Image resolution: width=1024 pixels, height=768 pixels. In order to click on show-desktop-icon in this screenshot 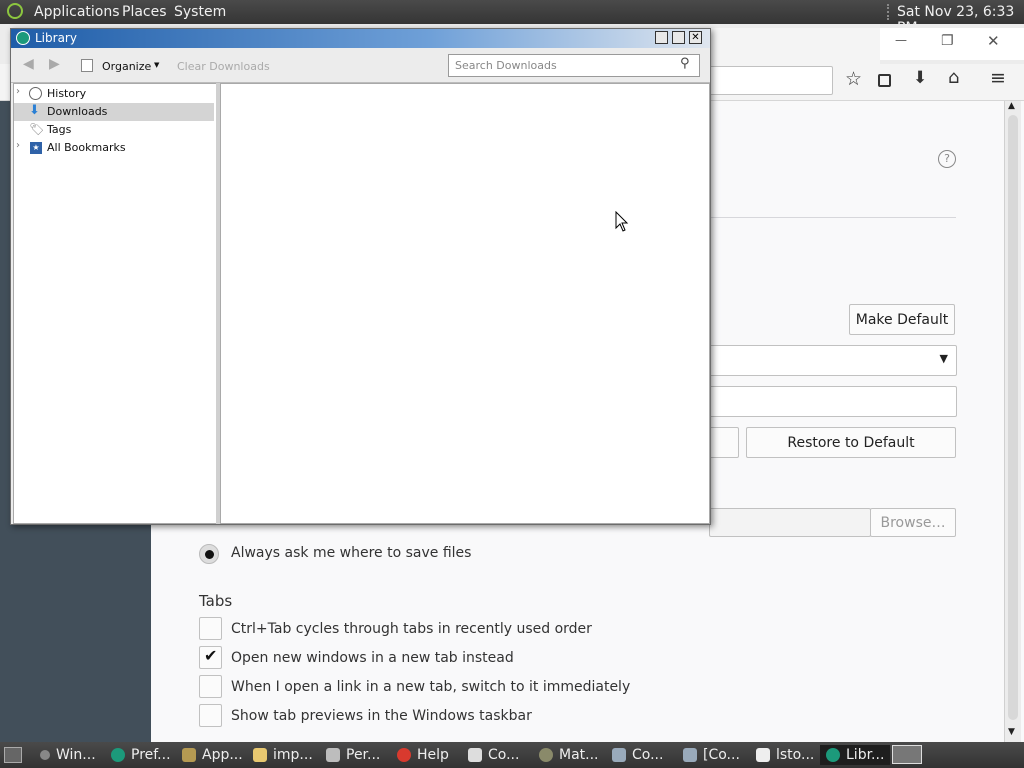, I will do `click(13, 755)`.